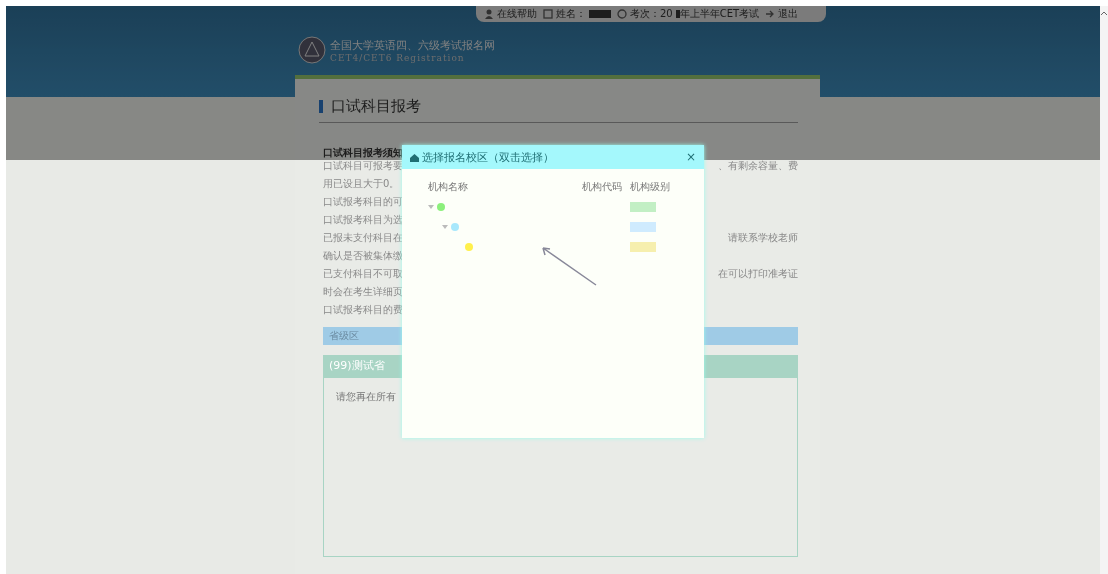  What do you see at coordinates (517, 14) in the screenshot?
I see `help-link: 在线帮助` at bounding box center [517, 14].